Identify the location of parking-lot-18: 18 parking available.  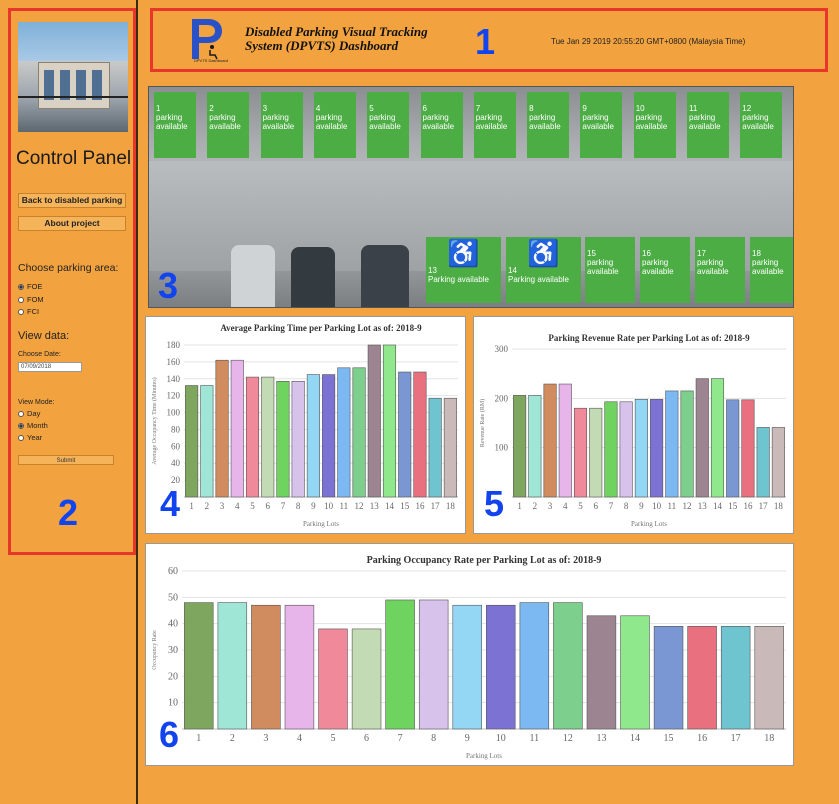
(771, 270).